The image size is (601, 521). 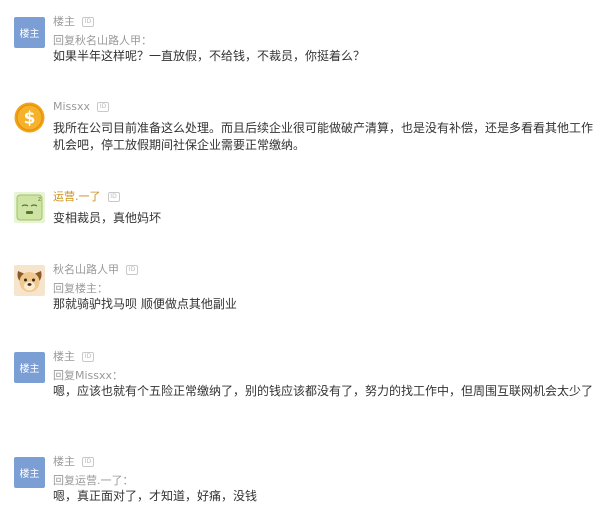 I want to click on username: 运营.一了, so click(x=77, y=197).